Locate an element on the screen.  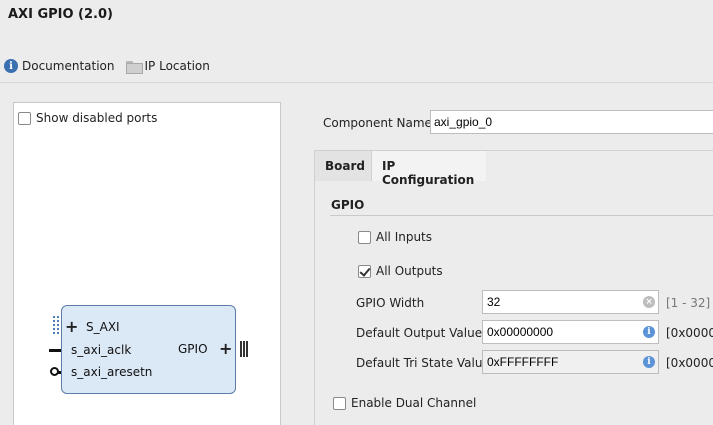
enable-dual-channel-checkbox is located at coordinates (339, 403).